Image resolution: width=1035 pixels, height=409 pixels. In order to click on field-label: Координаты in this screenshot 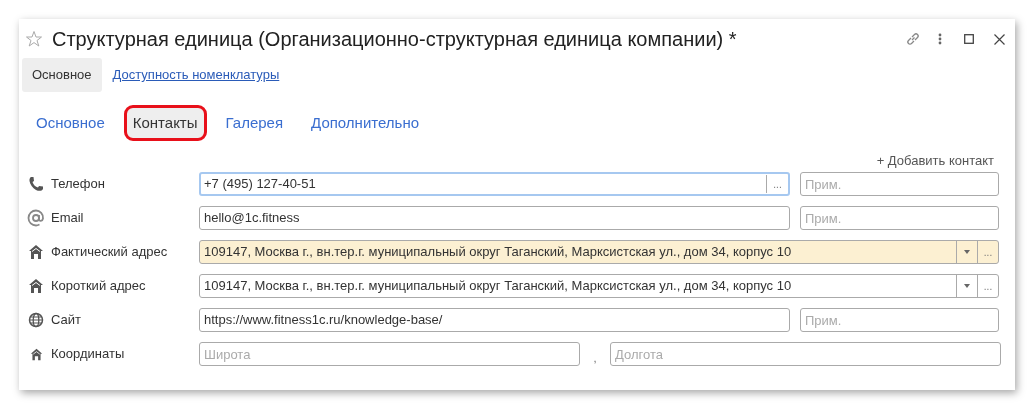, I will do `click(88, 354)`.